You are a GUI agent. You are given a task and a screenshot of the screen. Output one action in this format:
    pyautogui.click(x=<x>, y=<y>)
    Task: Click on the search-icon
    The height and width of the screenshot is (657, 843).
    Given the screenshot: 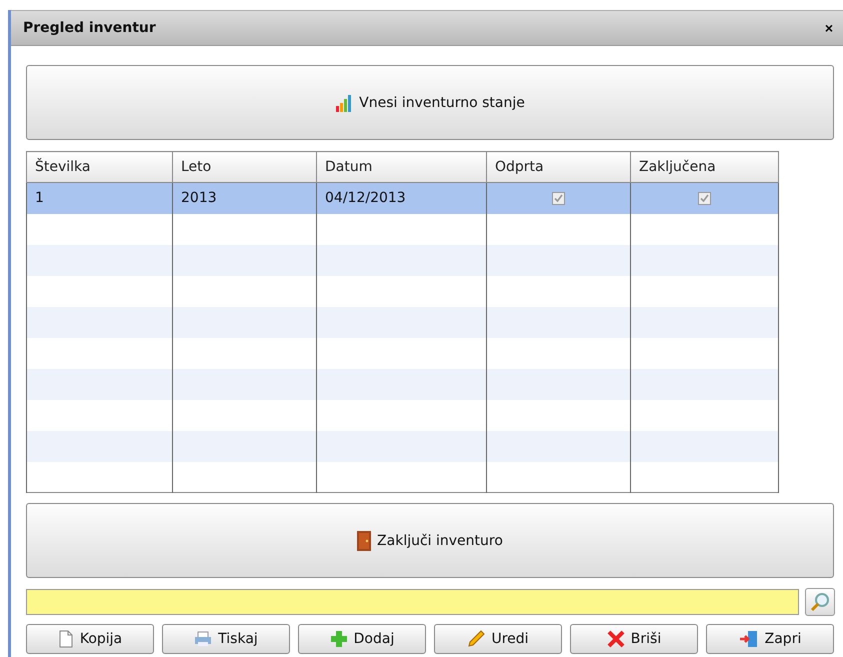 What is the action you would take?
    pyautogui.click(x=820, y=602)
    